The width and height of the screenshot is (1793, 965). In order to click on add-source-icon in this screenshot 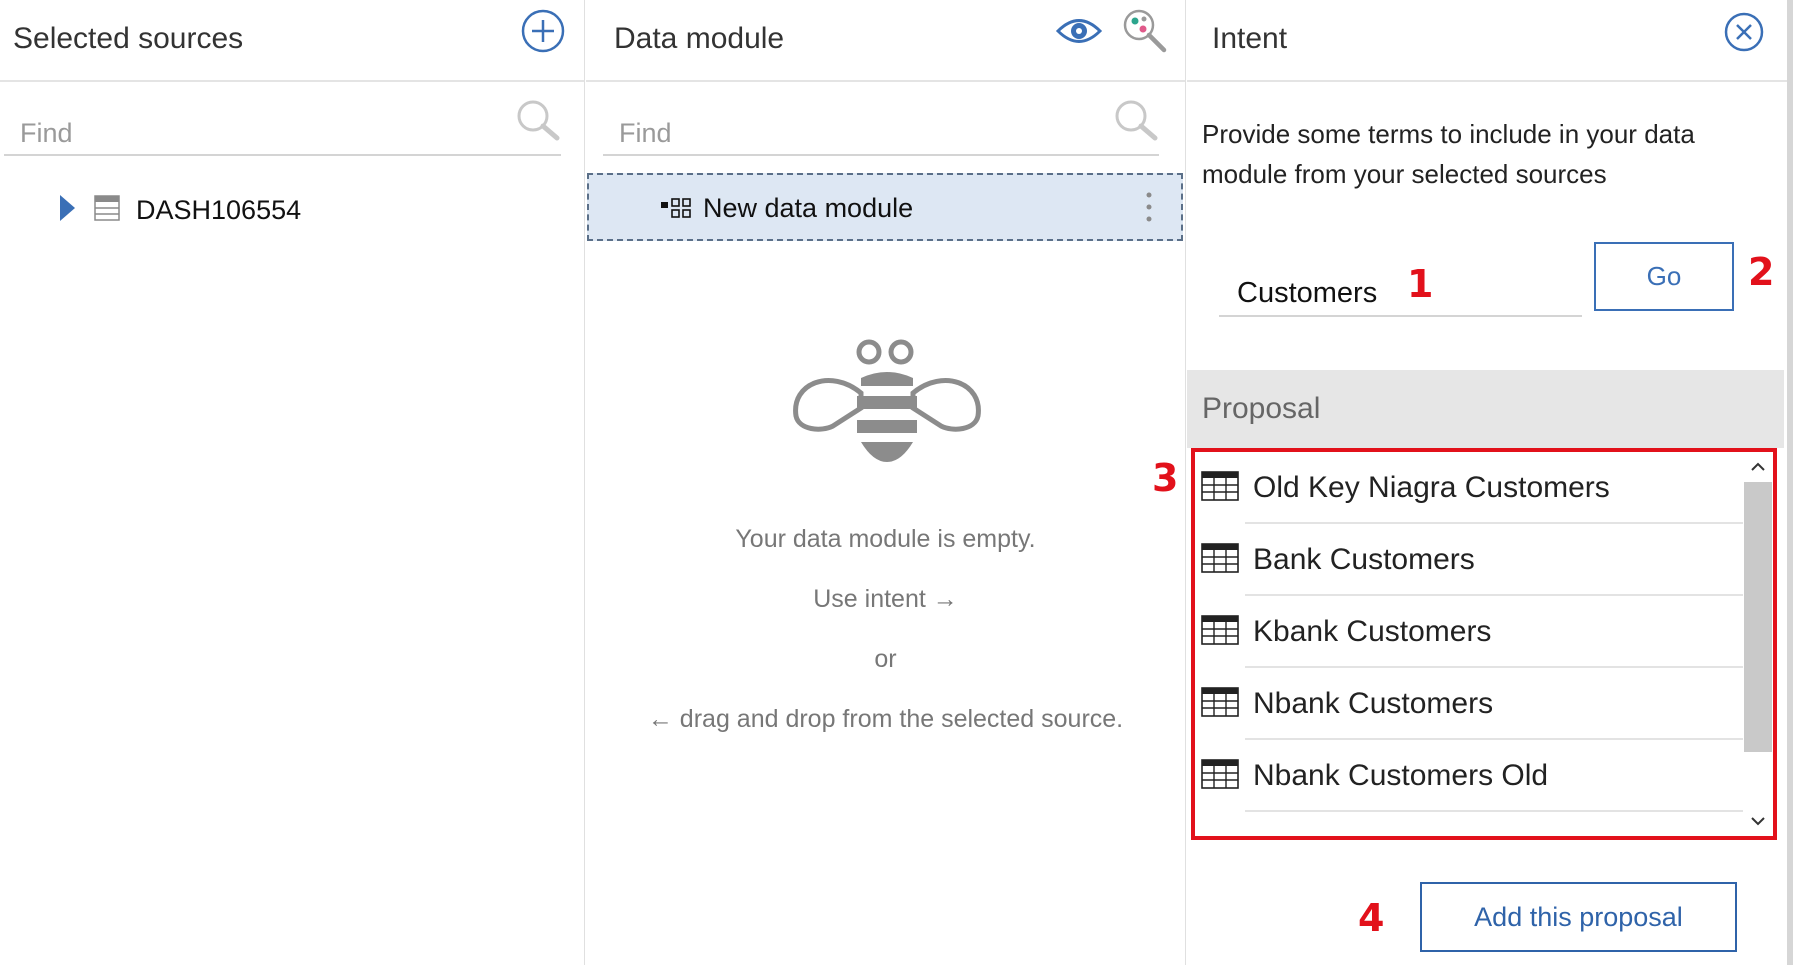, I will do `click(543, 33)`.